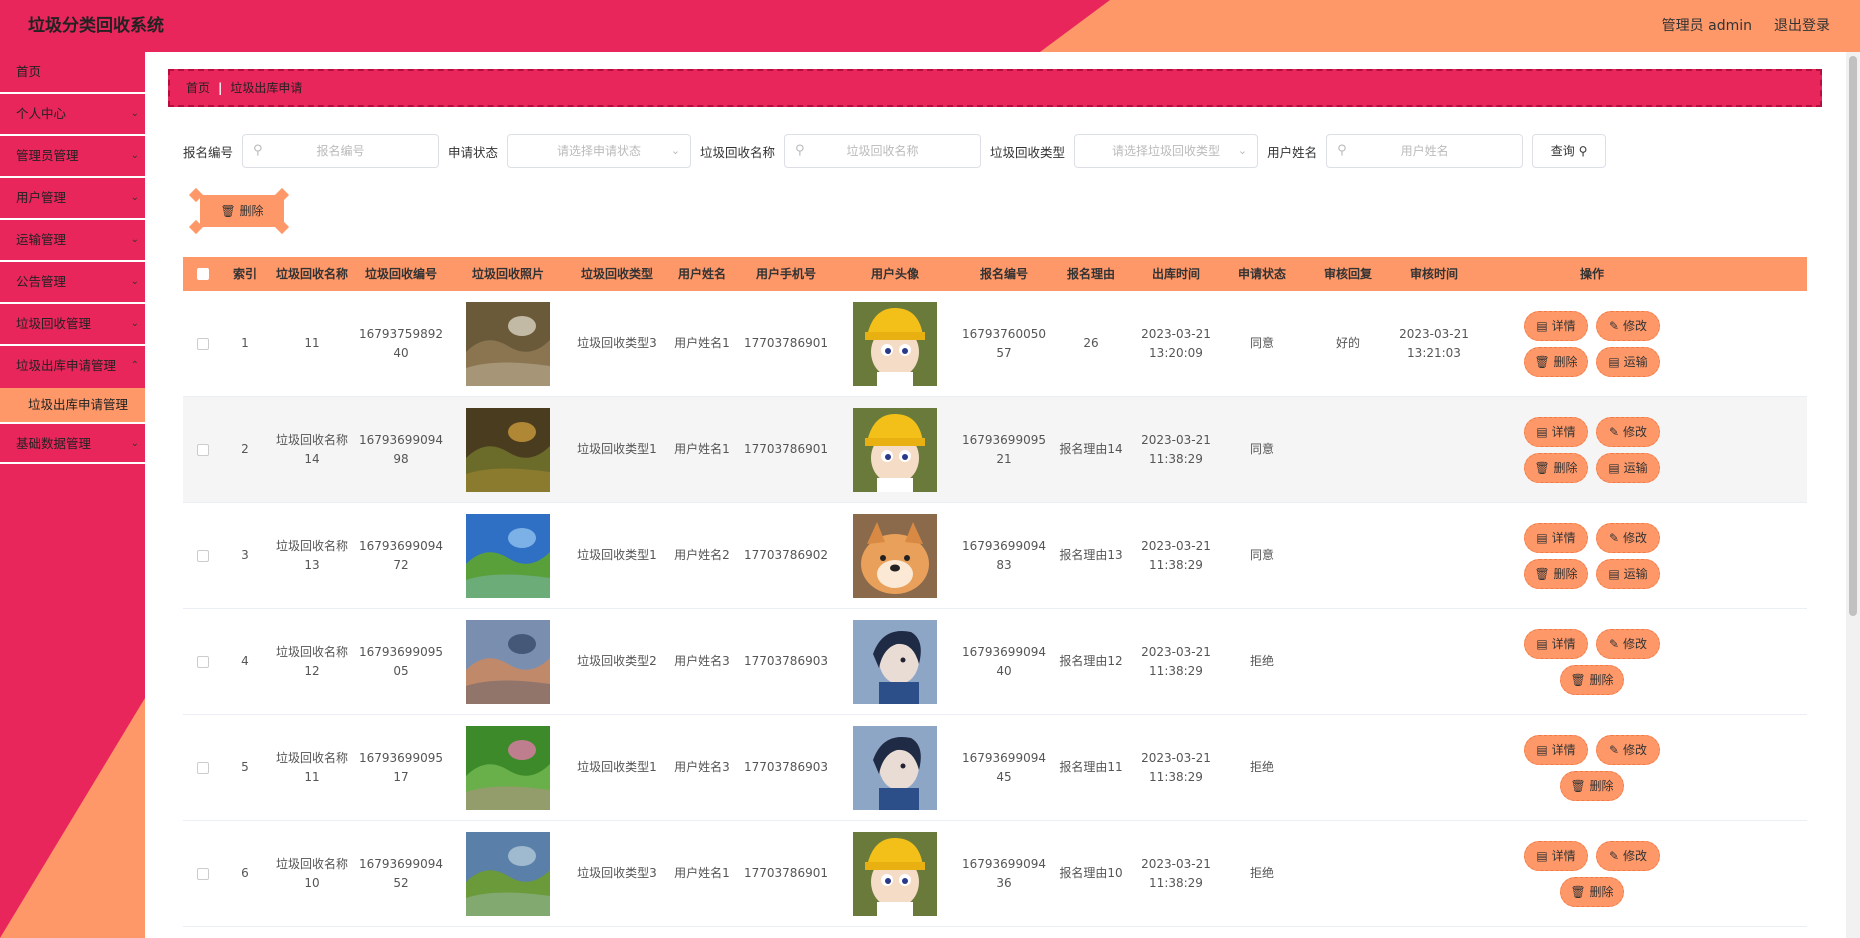 The height and width of the screenshot is (938, 1860). What do you see at coordinates (702, 555) in the screenshot?
I see `table-cell: 用户姓名2` at bounding box center [702, 555].